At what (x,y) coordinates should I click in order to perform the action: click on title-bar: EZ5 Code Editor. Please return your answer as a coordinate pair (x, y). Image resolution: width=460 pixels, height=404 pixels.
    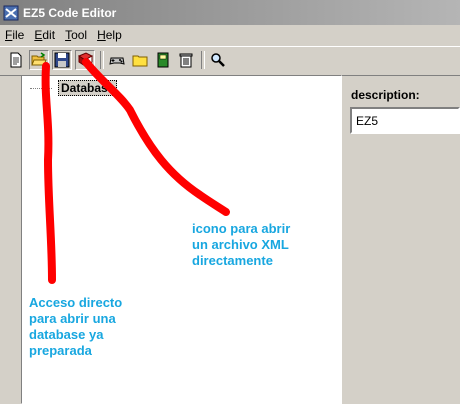
    Looking at the image, I should click on (230, 12).